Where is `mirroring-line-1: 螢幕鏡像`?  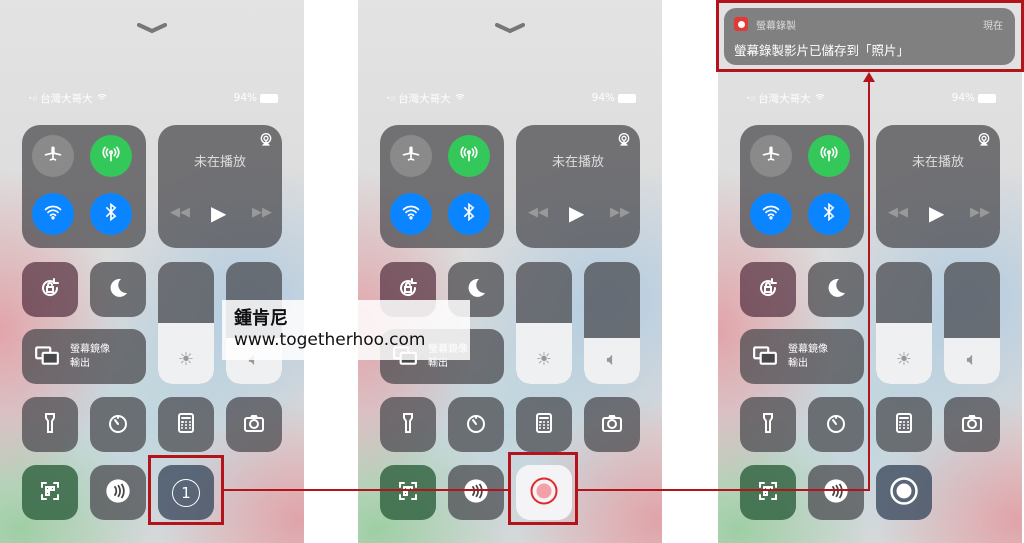 mirroring-line-1: 螢幕鏡像 is located at coordinates (90, 349).